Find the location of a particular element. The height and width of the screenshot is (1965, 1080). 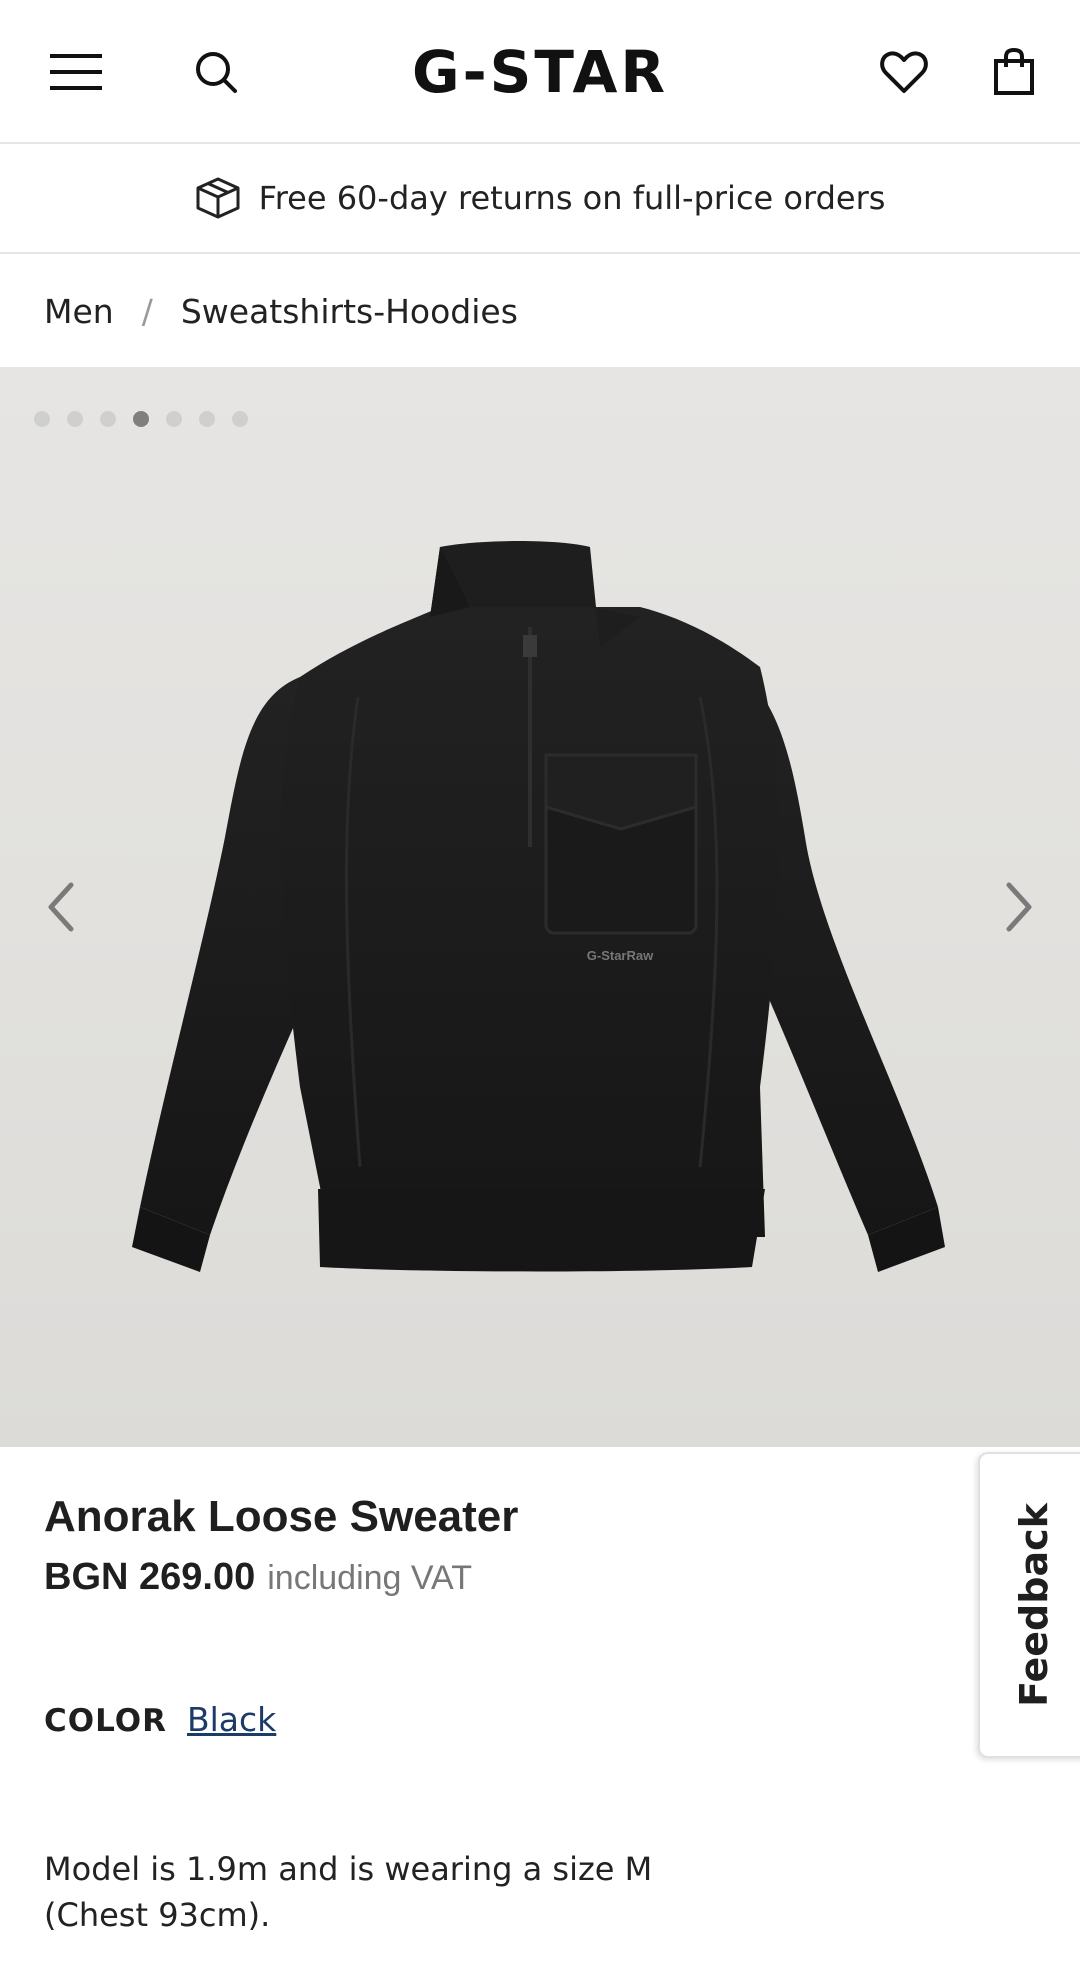

shopping-bag-icon is located at coordinates (1014, 71).